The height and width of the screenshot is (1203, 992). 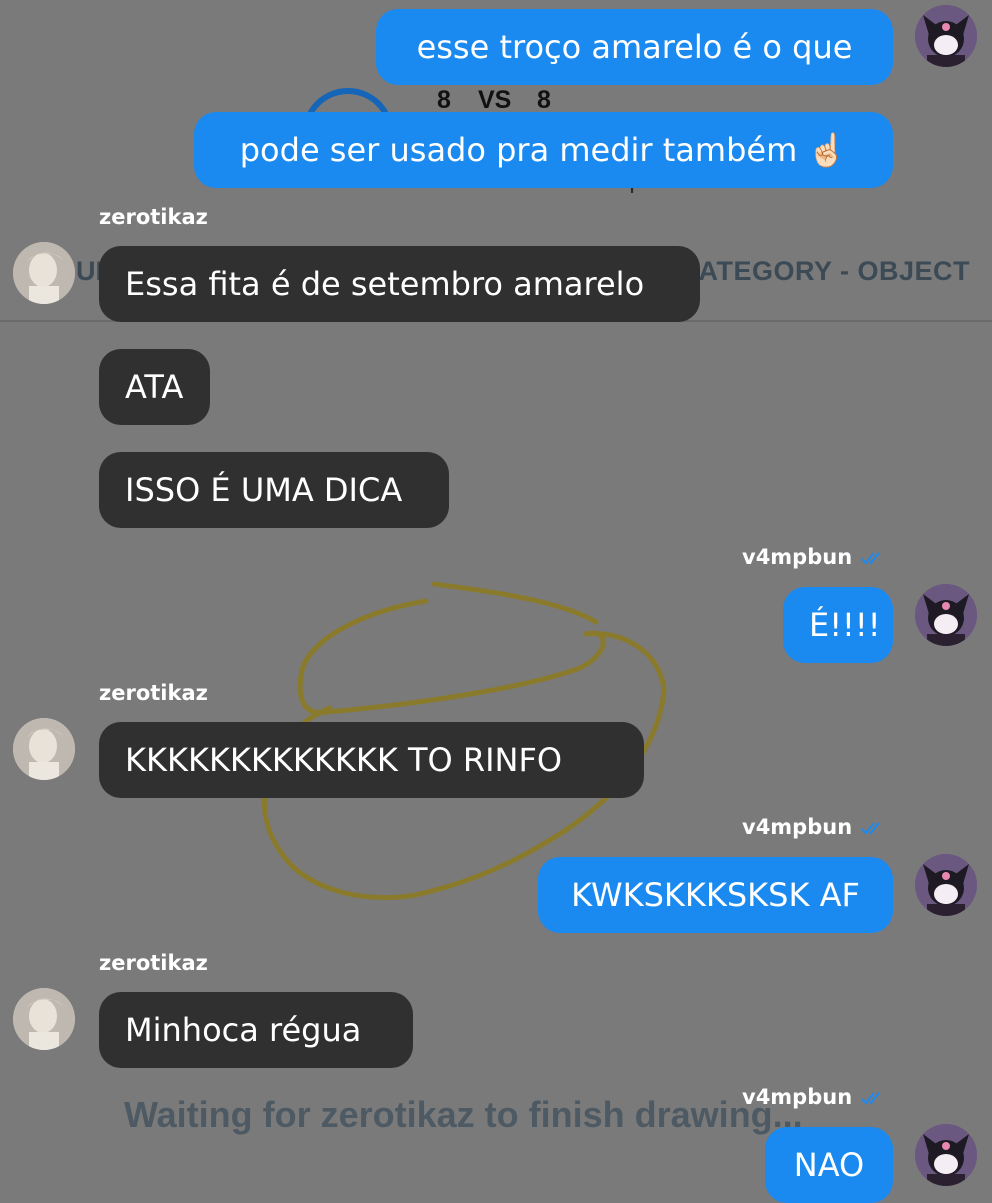 I want to click on my-message-bubble: pode ser usado pra medir também ☝🏻, so click(x=543, y=150).